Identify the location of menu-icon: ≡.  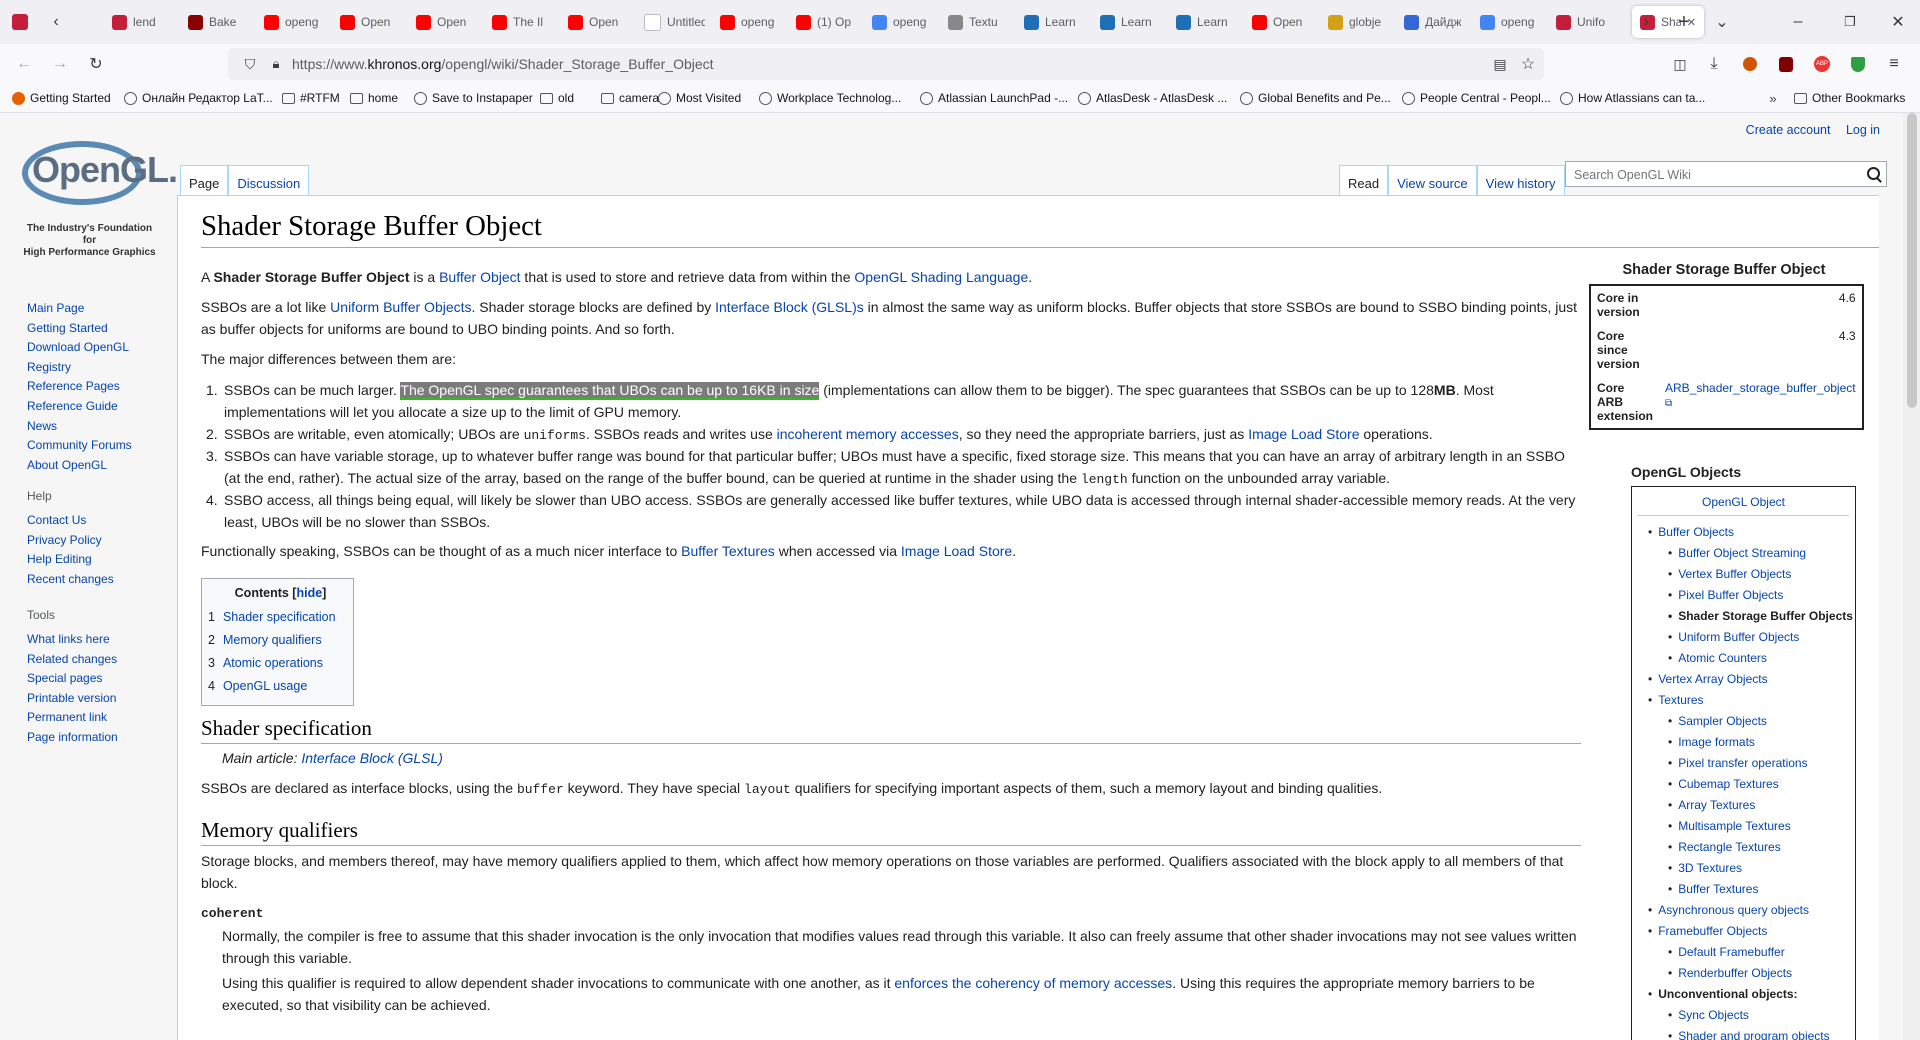
(1894, 64).